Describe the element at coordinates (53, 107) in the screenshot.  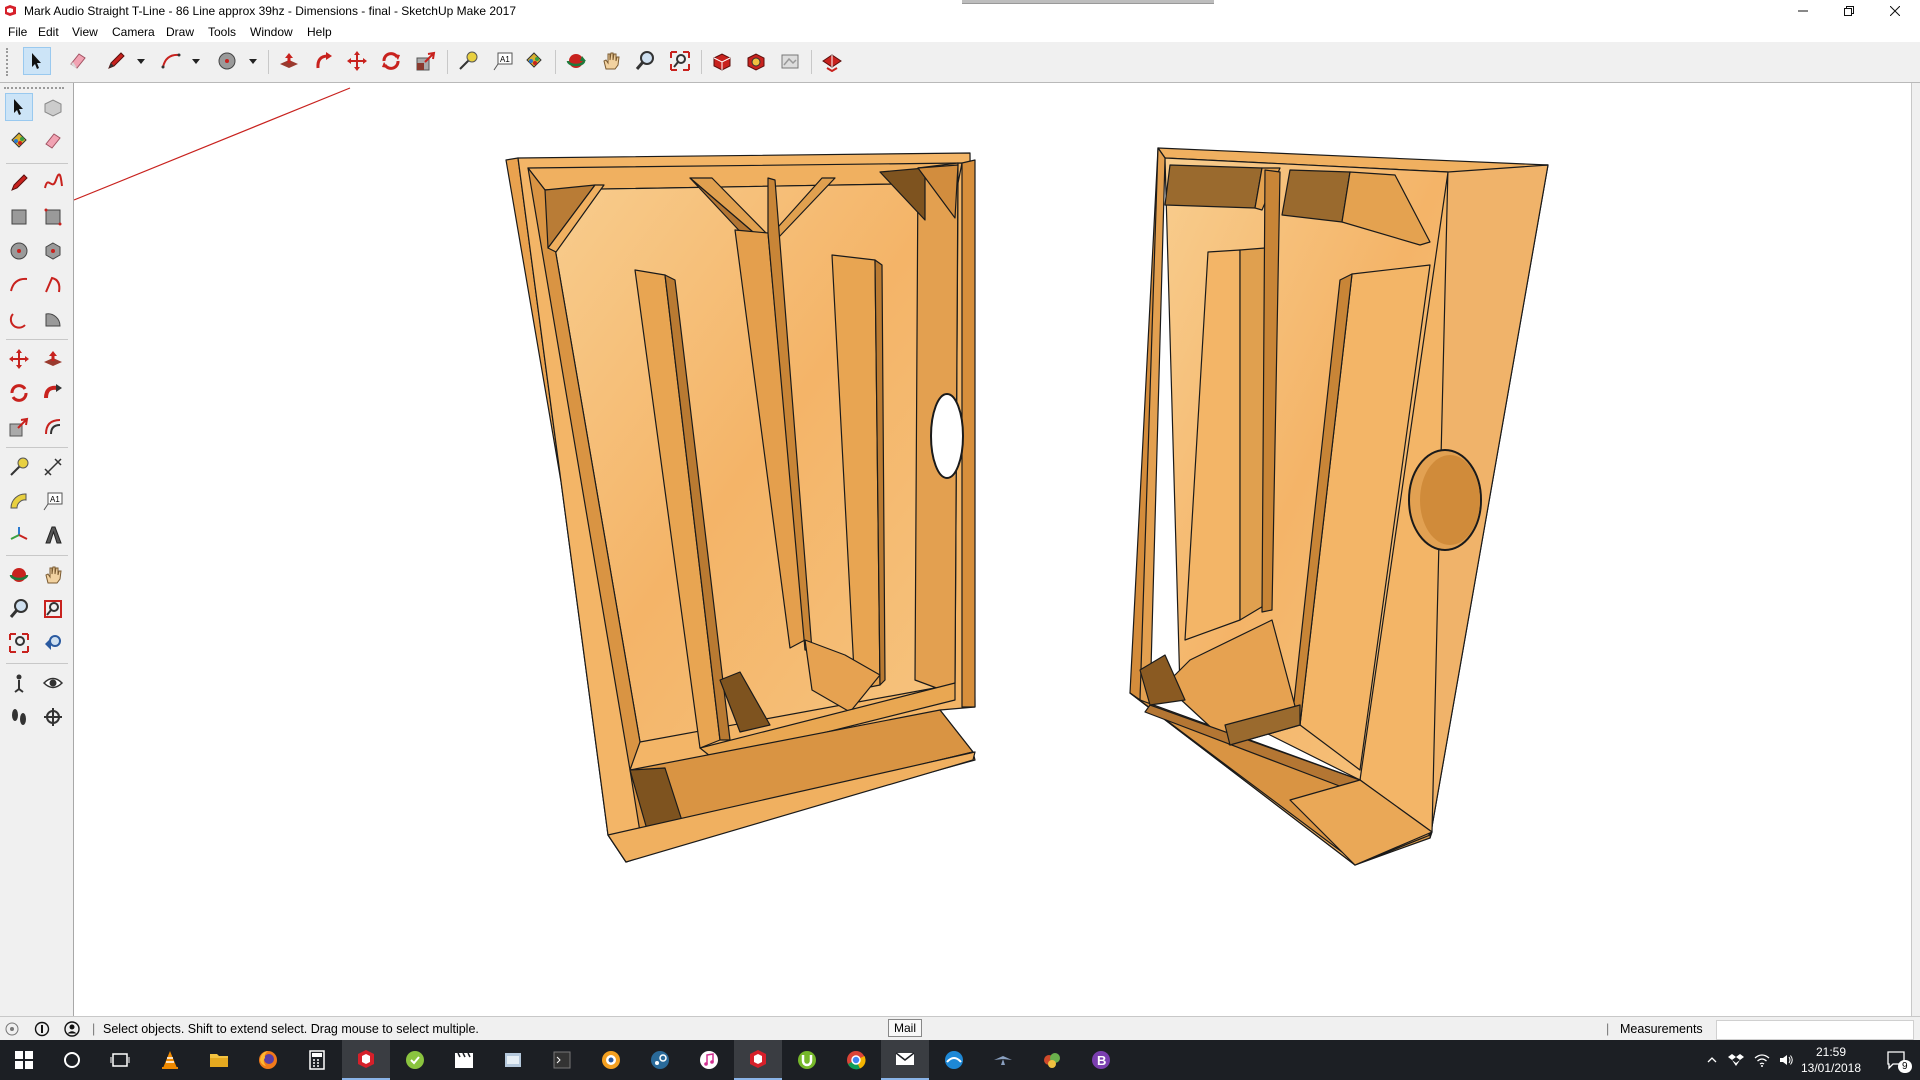
I see `make-component-tool` at that location.